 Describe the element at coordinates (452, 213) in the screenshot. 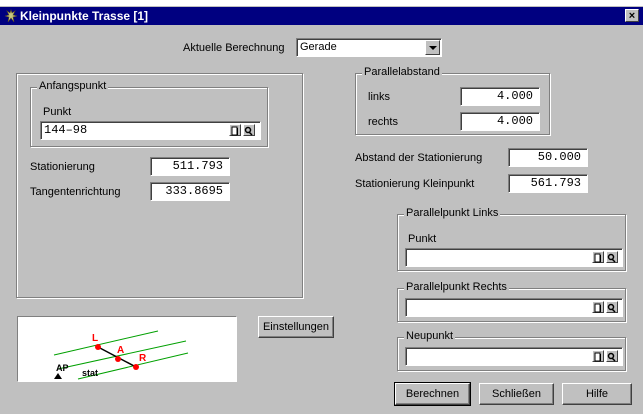

I see `parallelpunkt-links-group-title: Parallelpunkt Links` at that location.